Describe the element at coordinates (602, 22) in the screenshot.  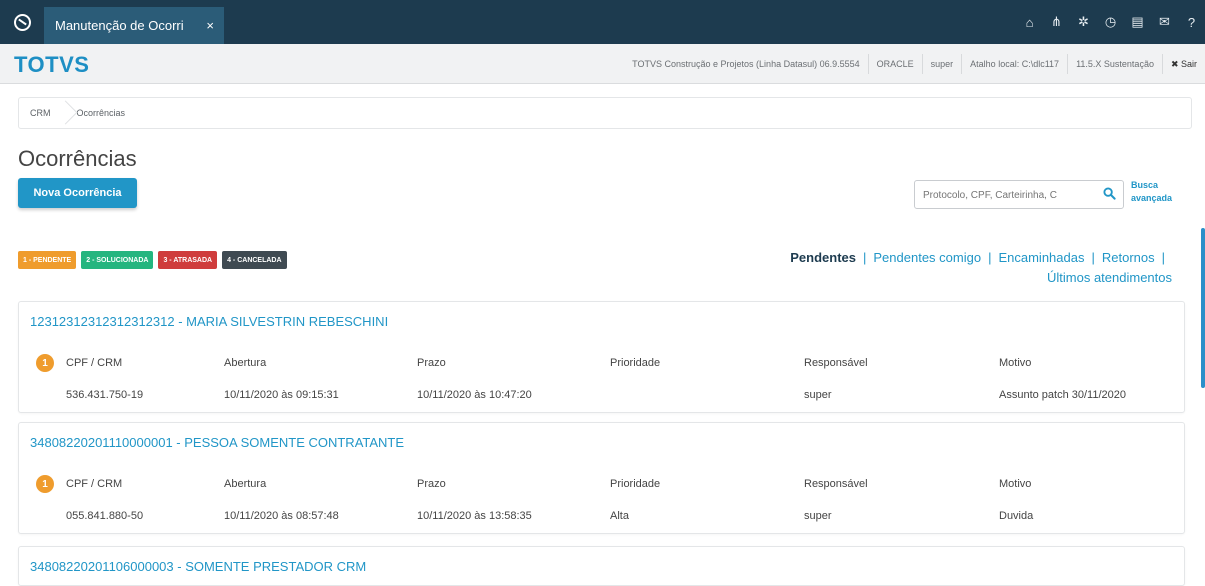
I see `top-bar: Manutenção de Ocorri × ⌂ ⋔ ✲ ◷ ▤ ✉ ?` at that location.